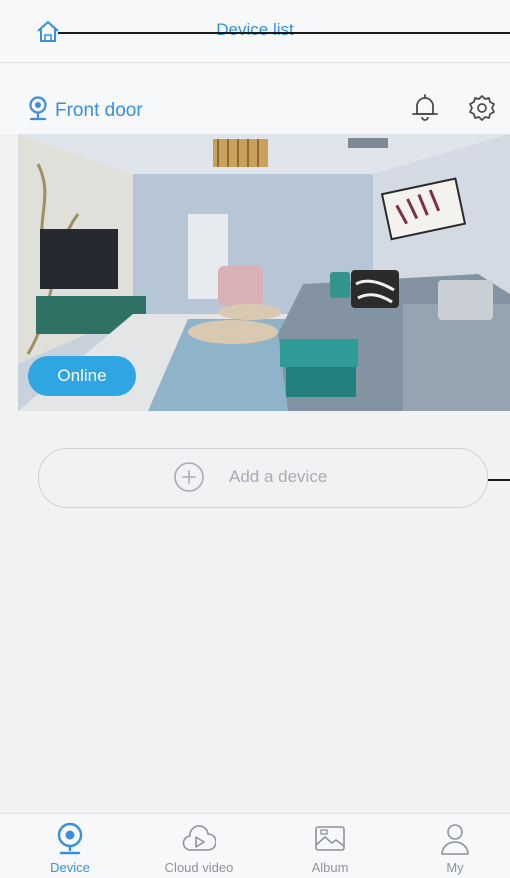 The width and height of the screenshot is (510, 878). I want to click on bell-icon, so click(425, 108).